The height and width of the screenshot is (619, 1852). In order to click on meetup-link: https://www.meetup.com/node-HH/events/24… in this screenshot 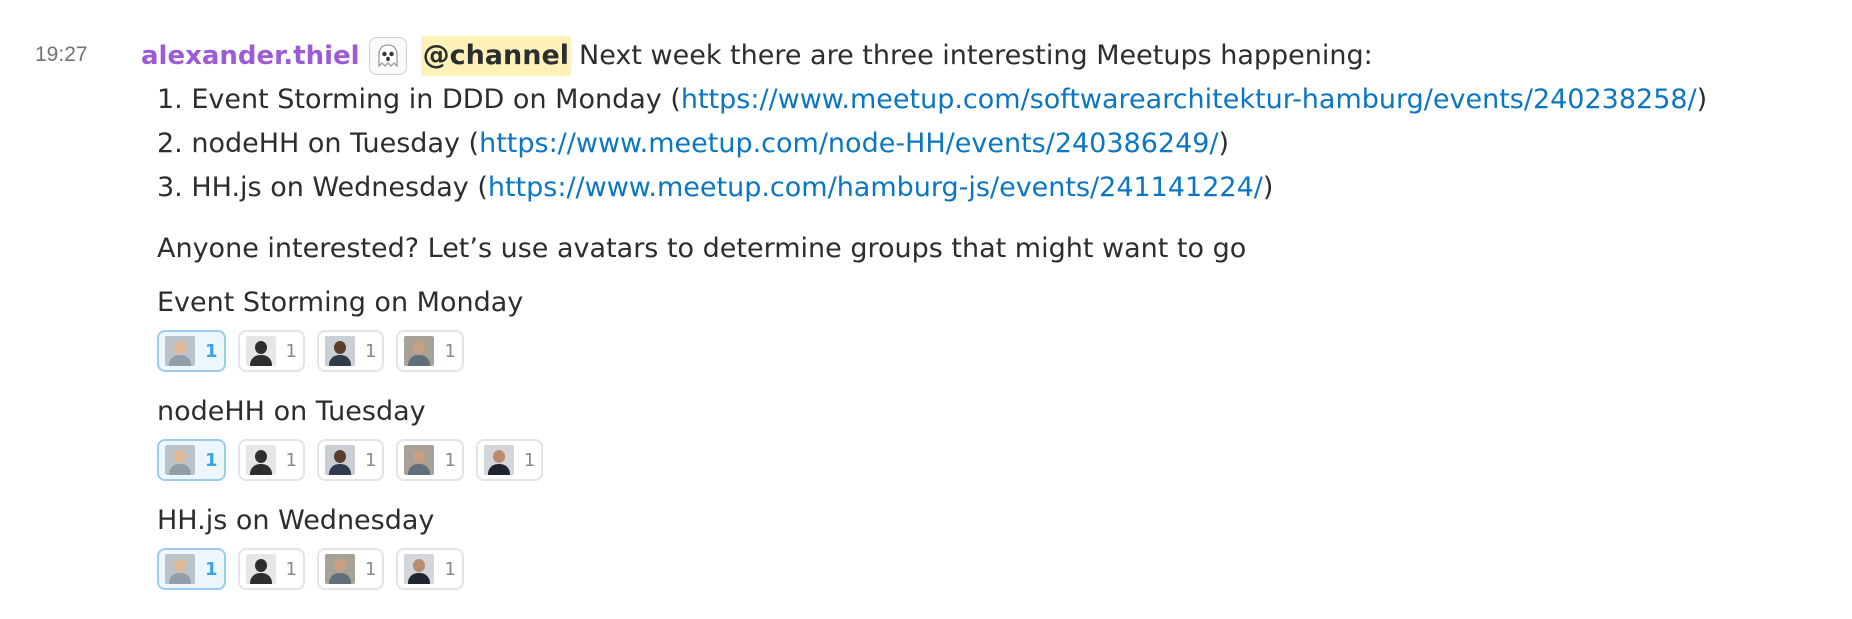, I will do `click(848, 143)`.